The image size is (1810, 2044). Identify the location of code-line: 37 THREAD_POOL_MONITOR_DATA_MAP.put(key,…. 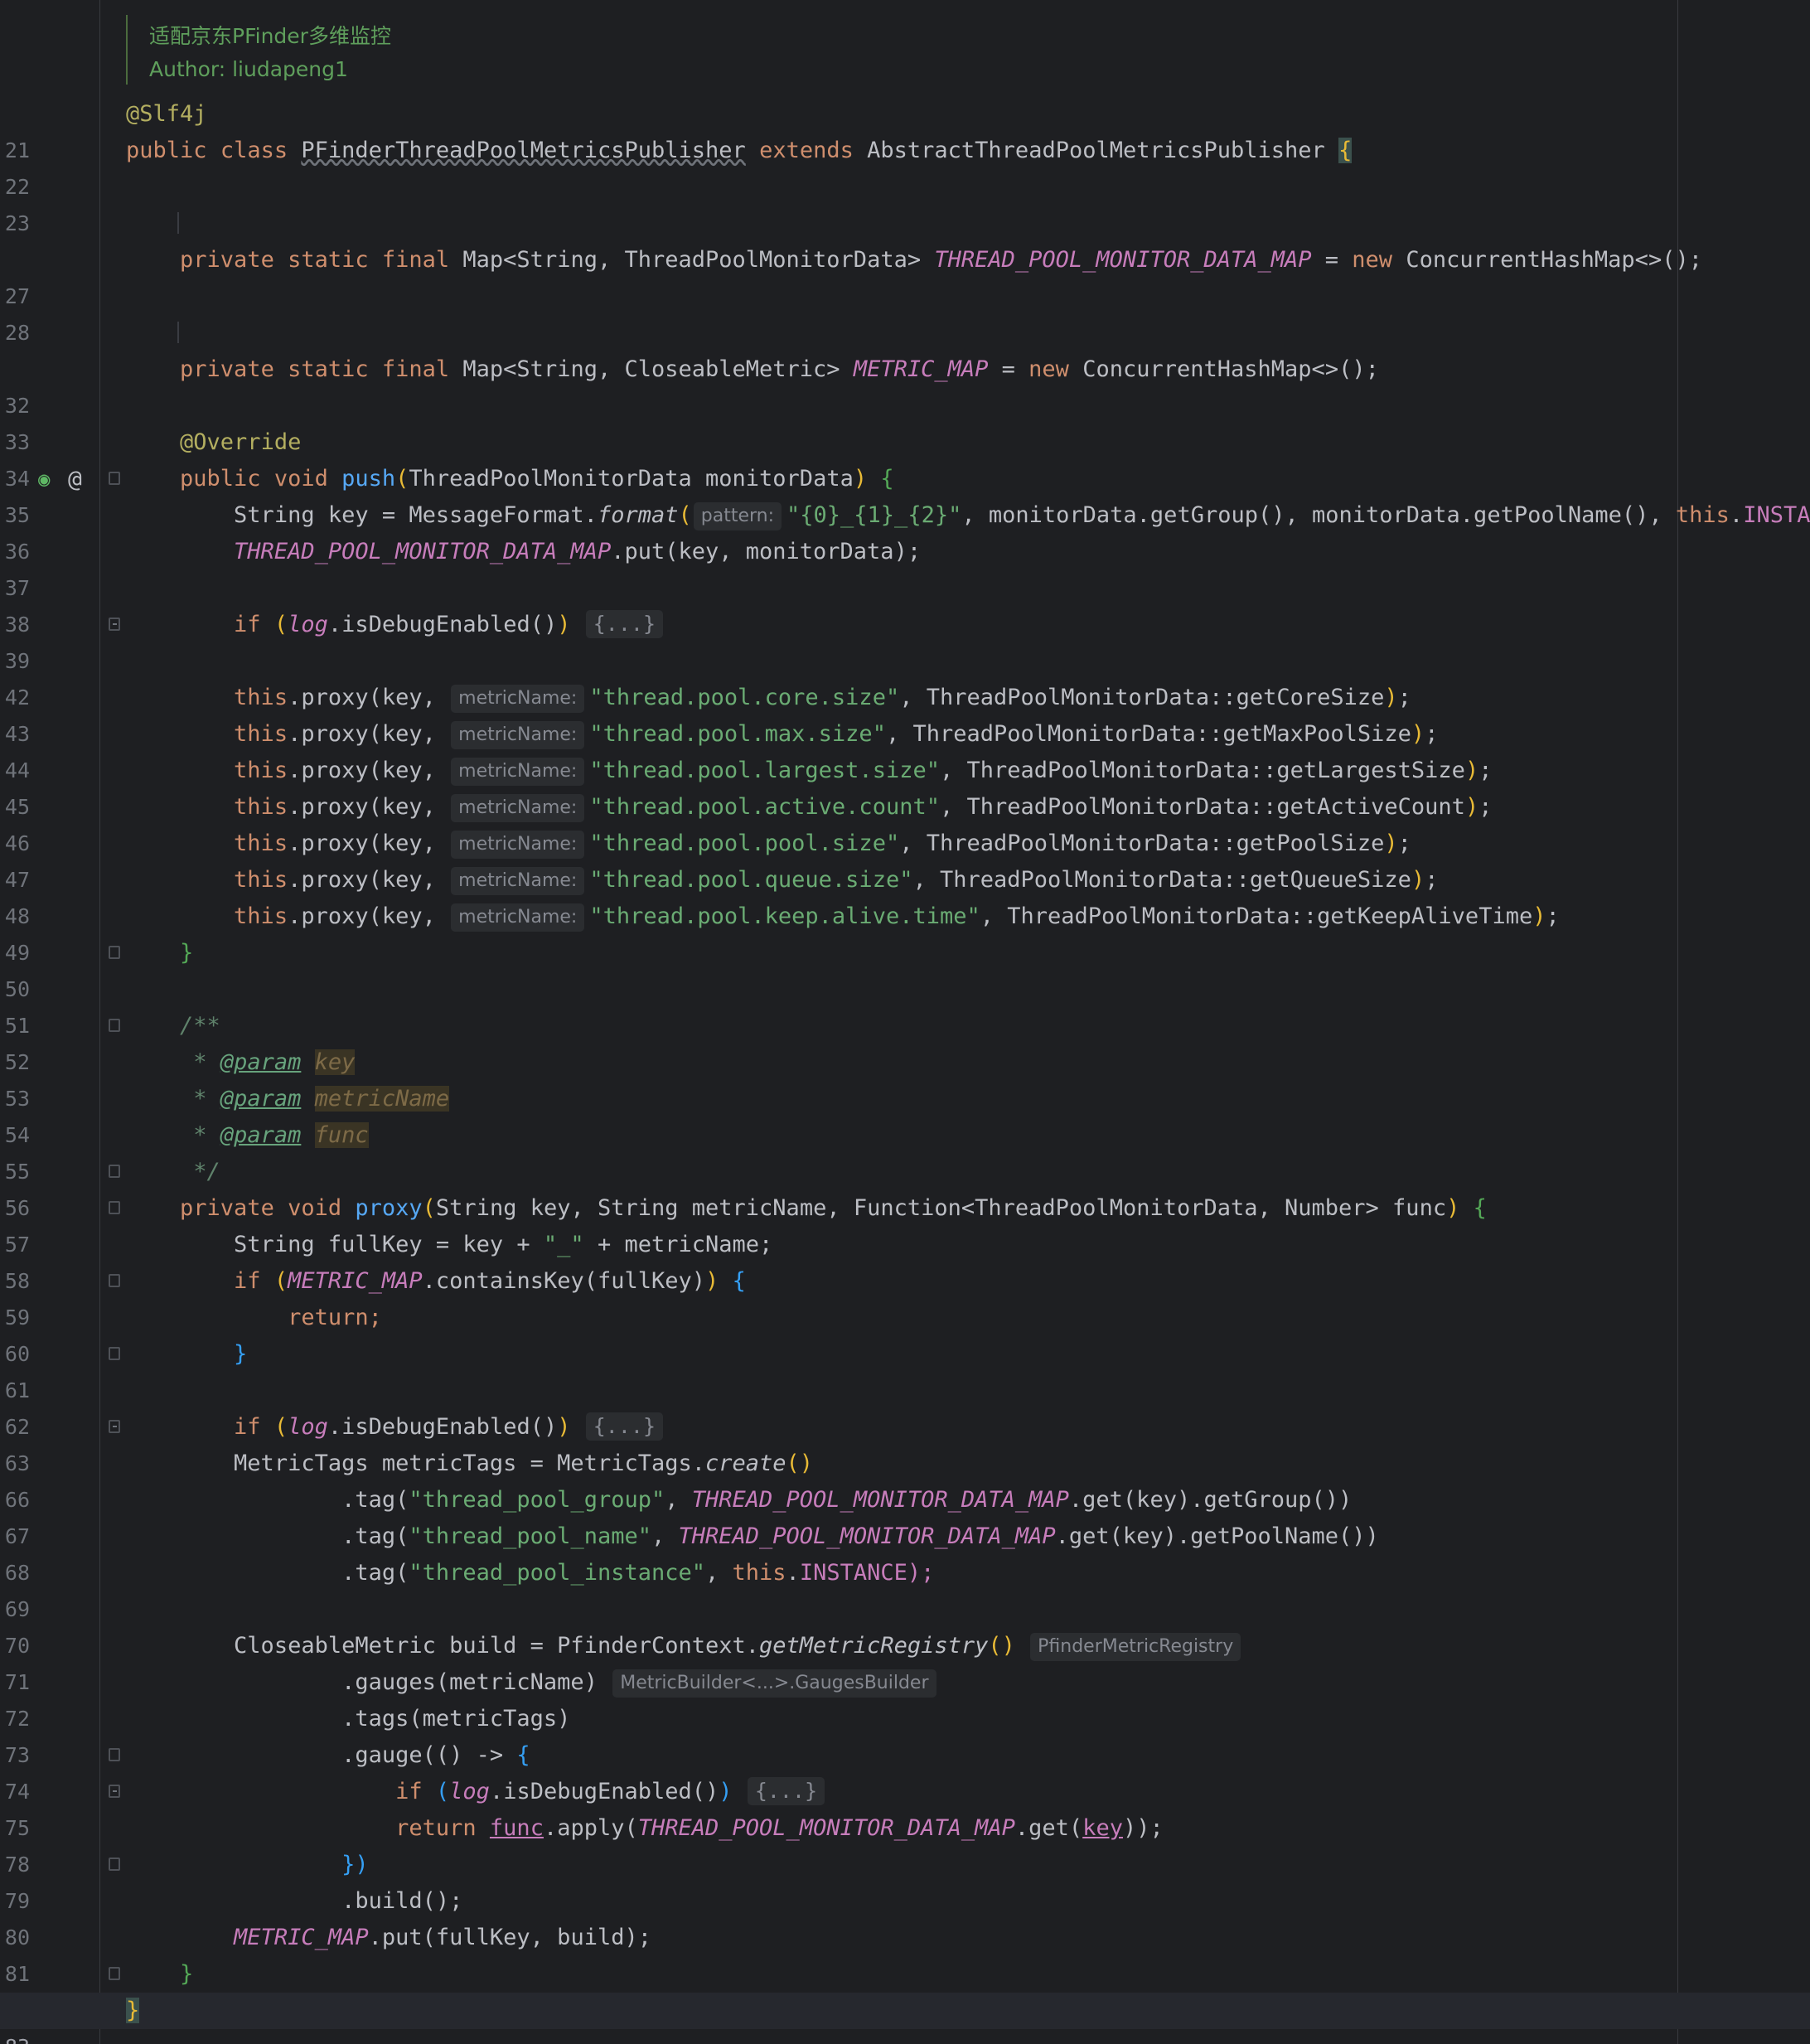
(905, 567).